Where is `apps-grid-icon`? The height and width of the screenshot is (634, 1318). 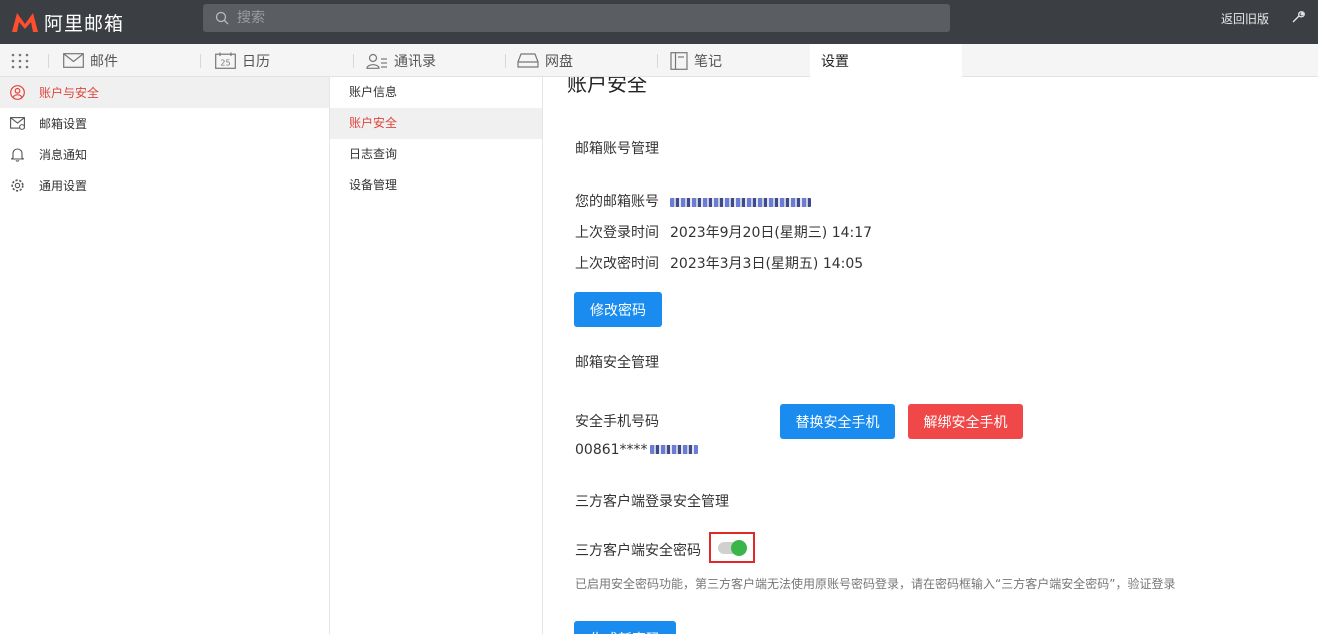 apps-grid-icon is located at coordinates (20, 61).